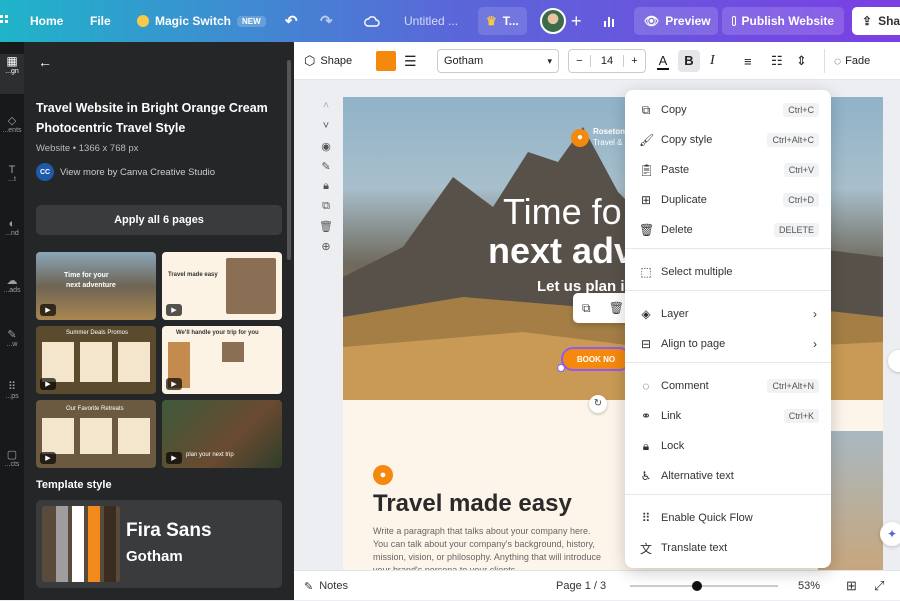 The height and width of the screenshot is (601, 900). Describe the element at coordinates (201, 21) in the screenshot. I see `magic-switch-button: Magic Switch NEW` at that location.